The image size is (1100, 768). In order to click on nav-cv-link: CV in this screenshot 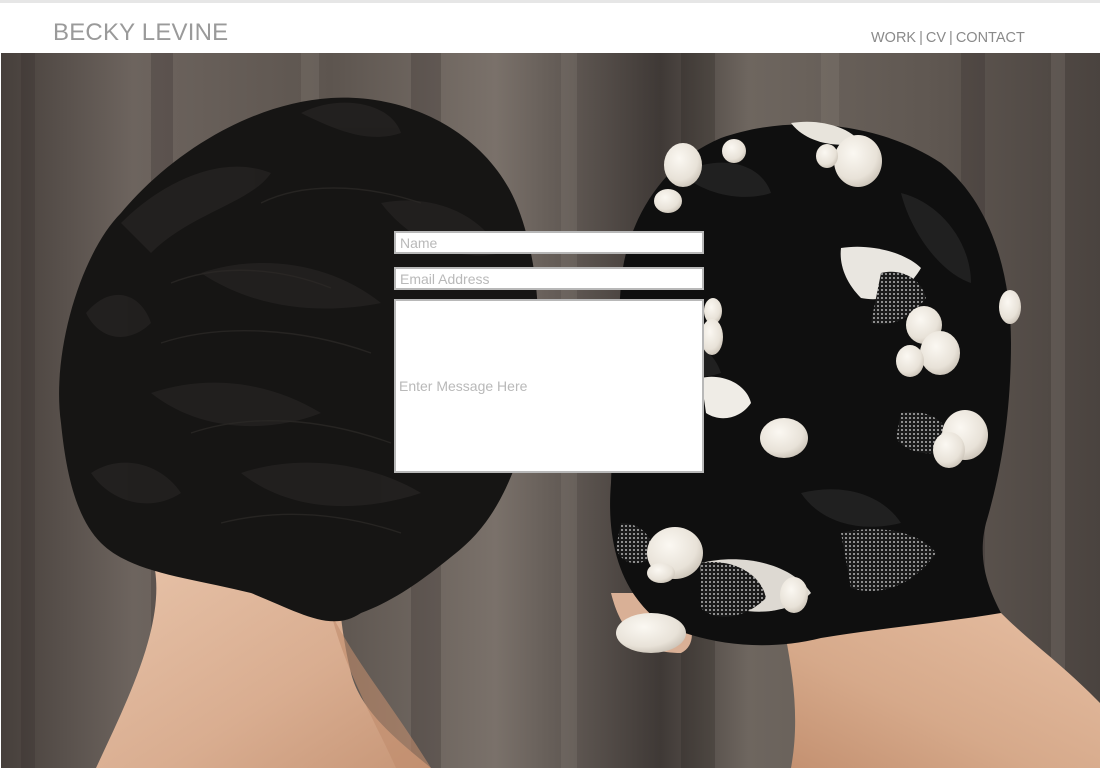, I will do `click(936, 38)`.